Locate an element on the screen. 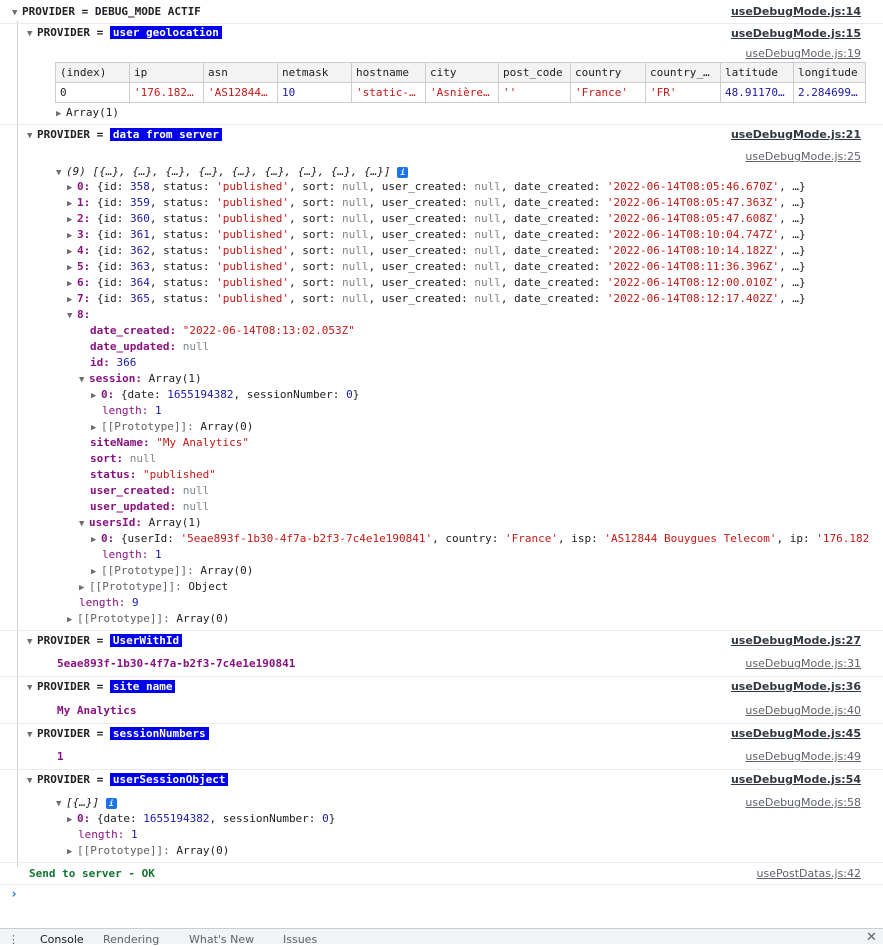 This screenshot has width=883, height=946. session-item-0: ▶ 0: {date: 1655194382, sessionNumber: 0} is located at coordinates (225, 394).